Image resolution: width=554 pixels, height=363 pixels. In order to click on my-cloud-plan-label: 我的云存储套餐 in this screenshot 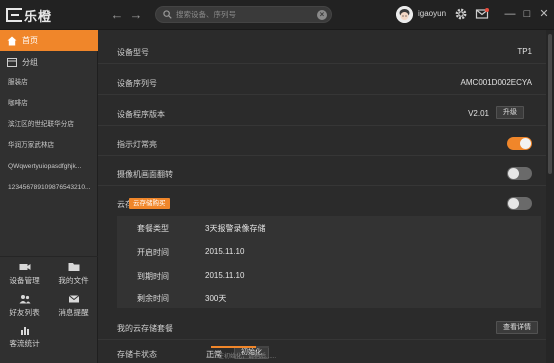, I will do `click(145, 328)`.